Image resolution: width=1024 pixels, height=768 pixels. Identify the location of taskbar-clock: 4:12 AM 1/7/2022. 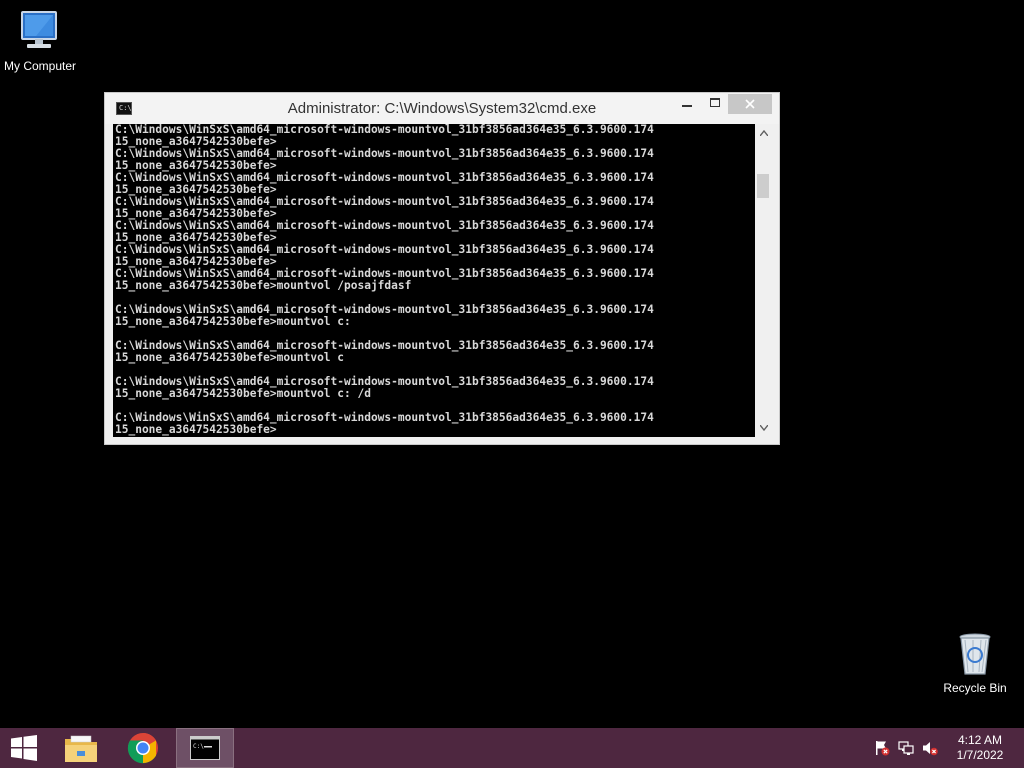
(980, 748).